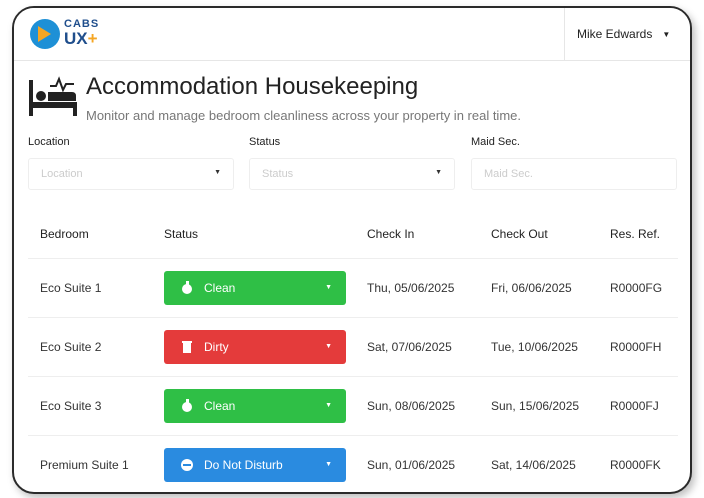  I want to click on logo-ux: UX, so click(76, 38).